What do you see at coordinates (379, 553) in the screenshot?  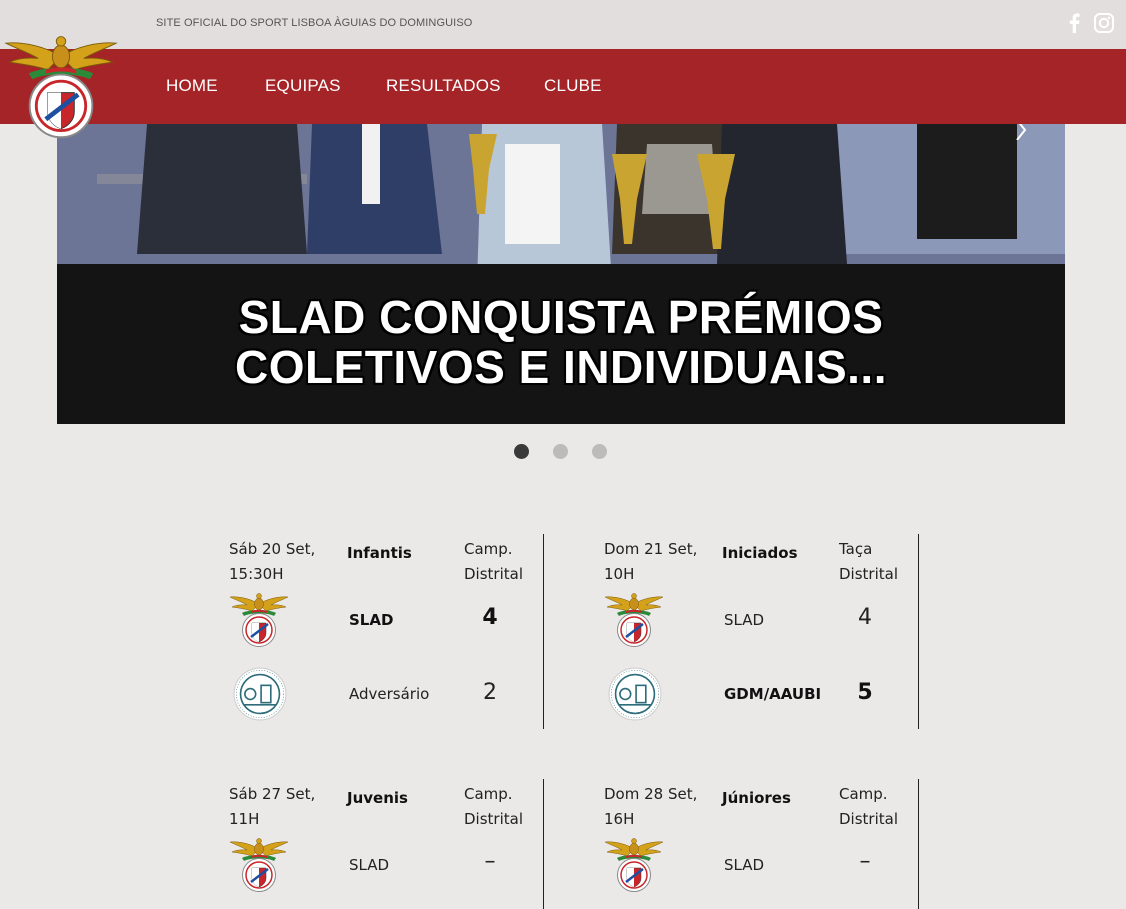 I see `match-team: Infantis` at bounding box center [379, 553].